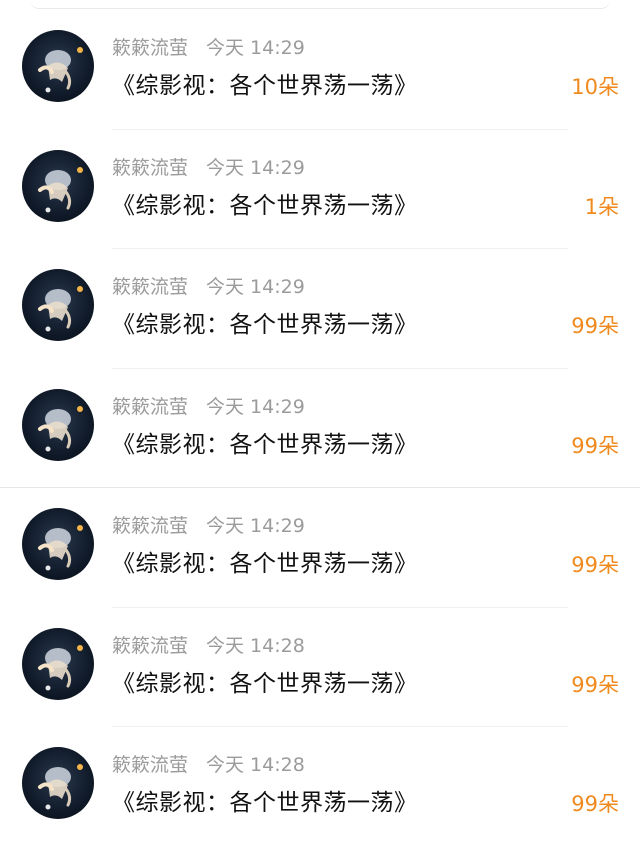 The width and height of the screenshot is (640, 847). Describe the element at coordinates (601, 206) in the screenshot. I see `flower-count: 1朵` at that location.